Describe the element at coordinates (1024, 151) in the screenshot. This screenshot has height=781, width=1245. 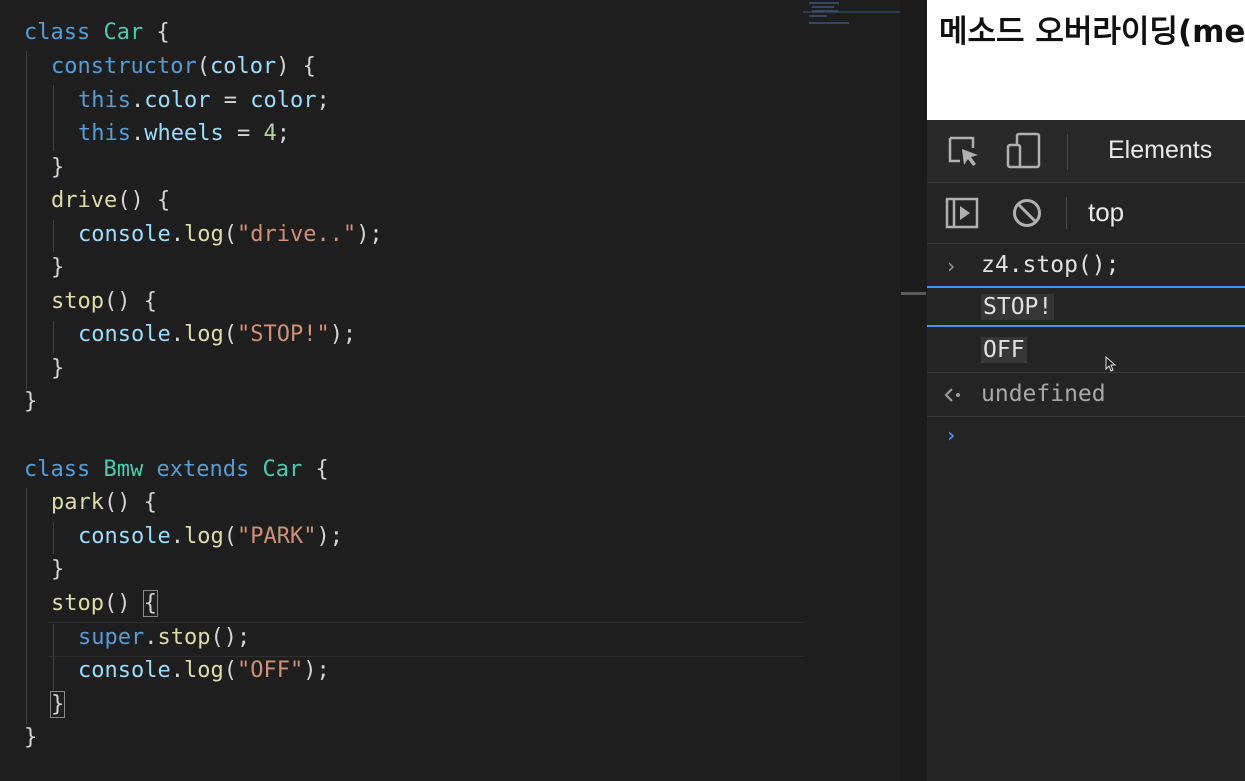
I see `device-toolbar-icon` at that location.